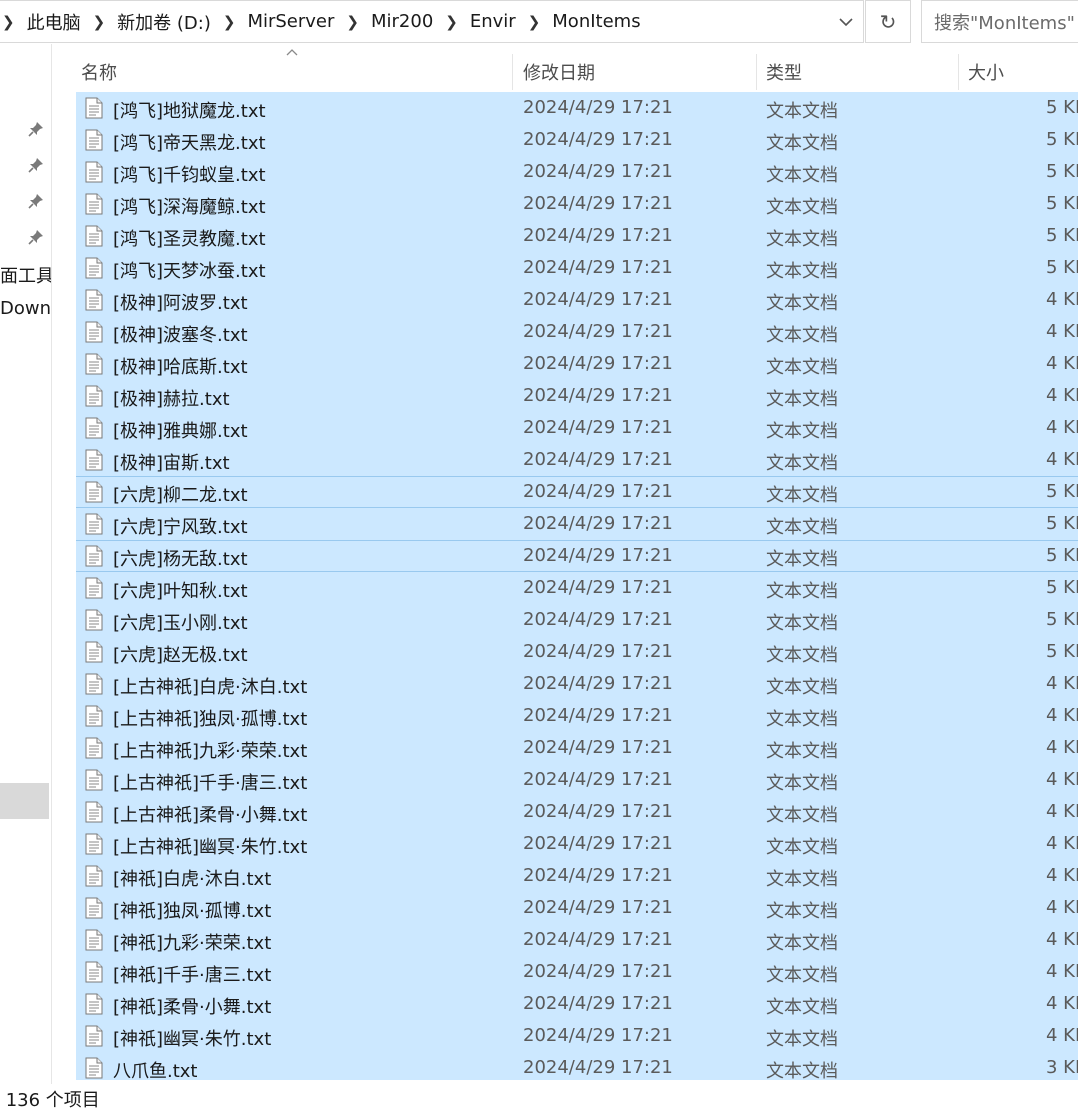 The width and height of the screenshot is (1078, 1108). Describe the element at coordinates (846, 22) in the screenshot. I see `chevron-down-icon` at that location.